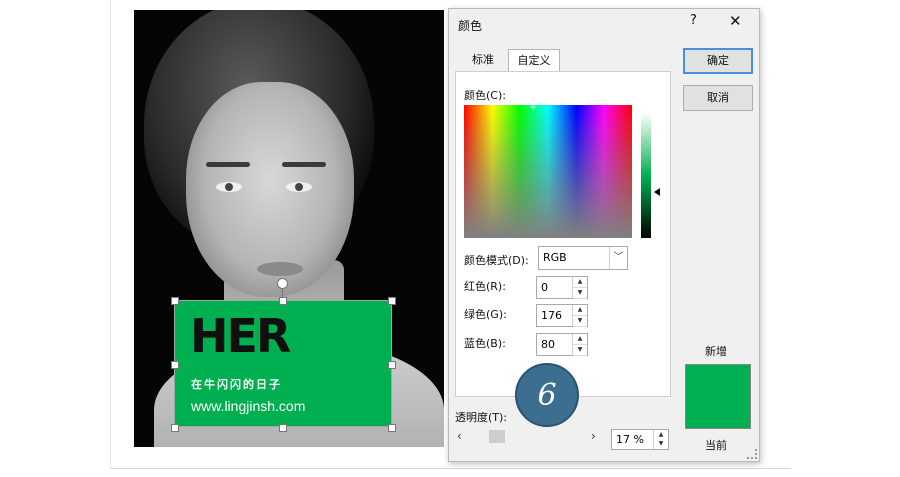  I want to click on color-mode-value: RGB, so click(555, 257).